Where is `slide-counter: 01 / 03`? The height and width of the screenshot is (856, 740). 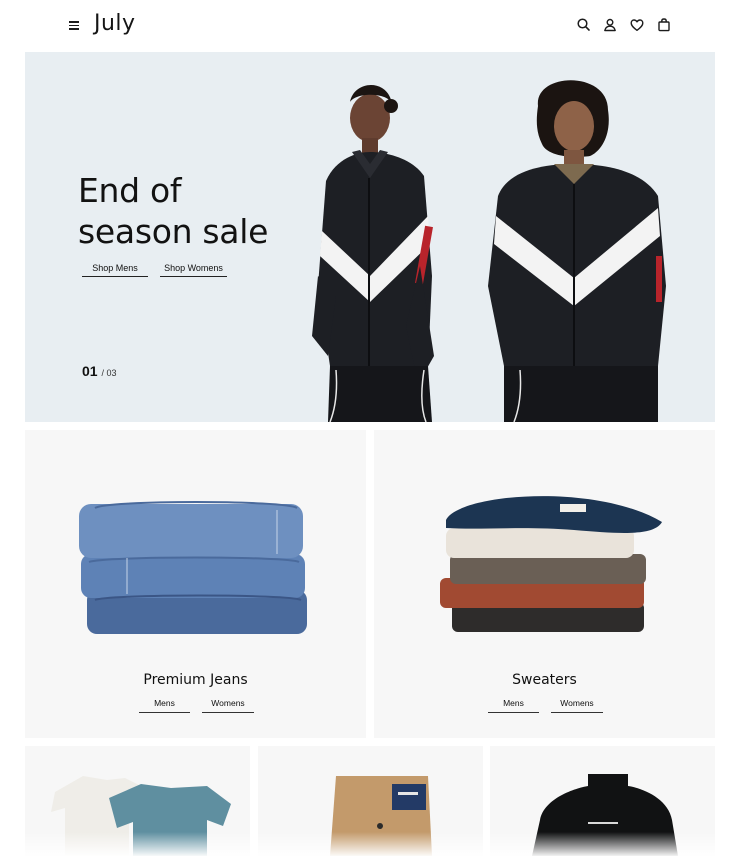 slide-counter: 01 / 03 is located at coordinates (99, 371).